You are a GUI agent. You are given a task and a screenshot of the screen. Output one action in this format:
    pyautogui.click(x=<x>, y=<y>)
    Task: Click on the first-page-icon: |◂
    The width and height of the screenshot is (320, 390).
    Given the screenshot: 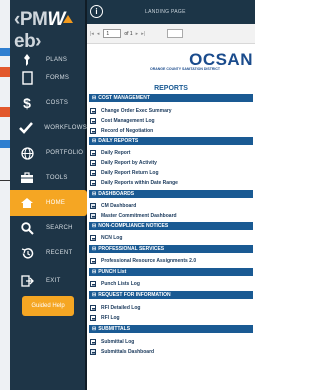 What is the action you would take?
    pyautogui.click(x=92, y=34)
    